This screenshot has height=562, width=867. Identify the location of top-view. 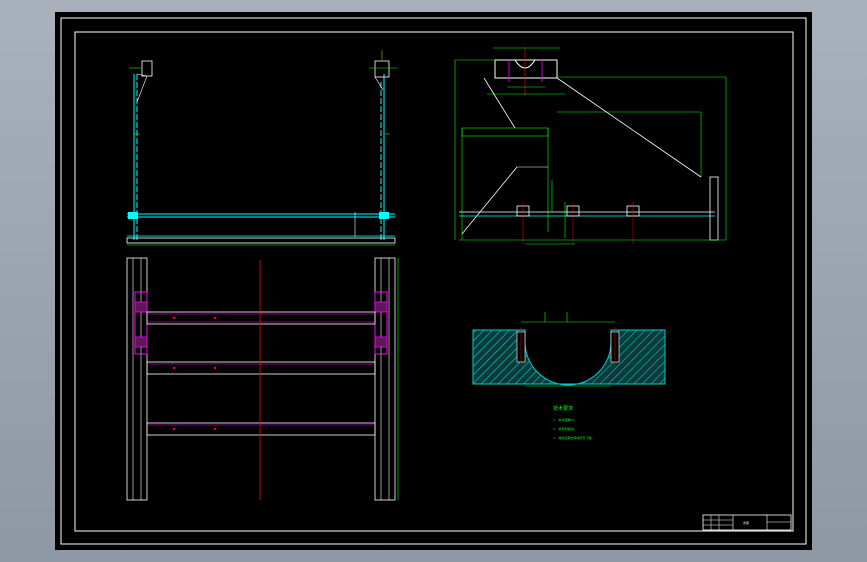
(262, 379).